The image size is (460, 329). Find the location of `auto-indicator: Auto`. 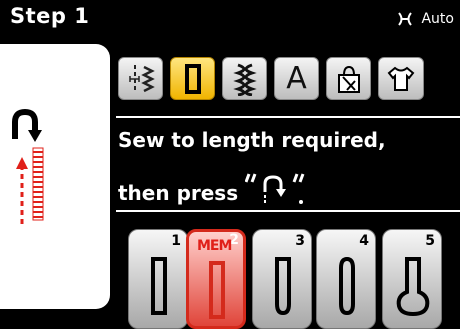

auto-indicator: Auto is located at coordinates (425, 19).